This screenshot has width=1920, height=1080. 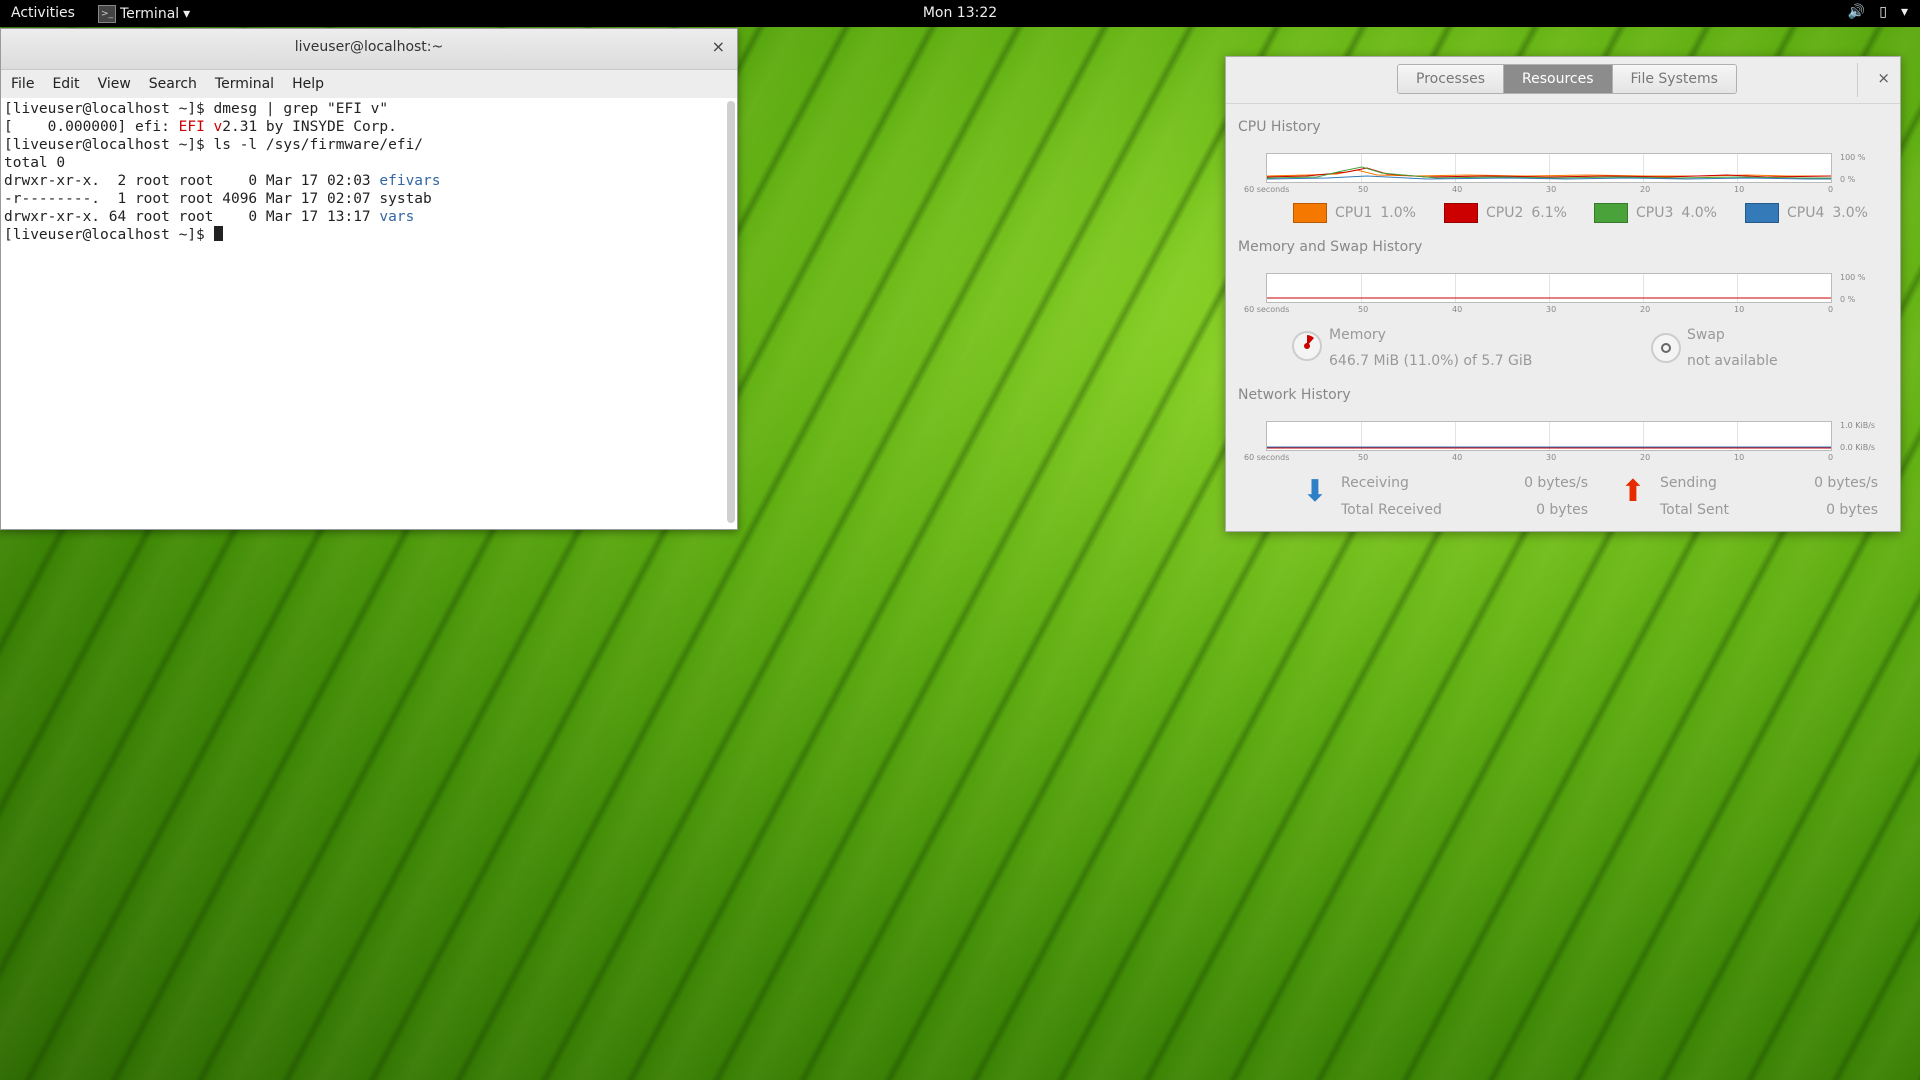 I want to click on sysmon-header: Processes Resources File Systems ×, so click(x=1563, y=80).